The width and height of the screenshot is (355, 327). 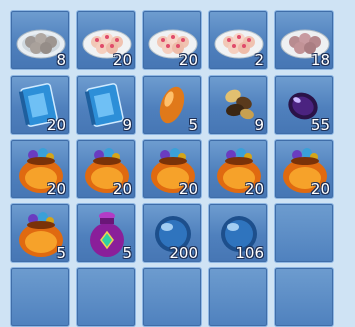 What do you see at coordinates (61, 60) in the screenshot?
I see `item-count: 8` at bounding box center [61, 60].